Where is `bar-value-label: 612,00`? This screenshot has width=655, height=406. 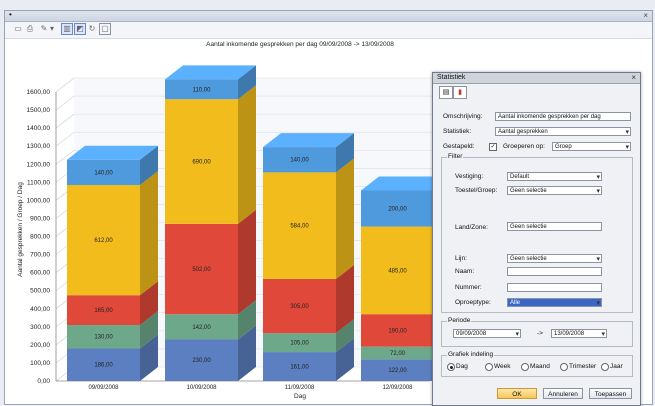 bar-value-label: 612,00 is located at coordinates (103, 241).